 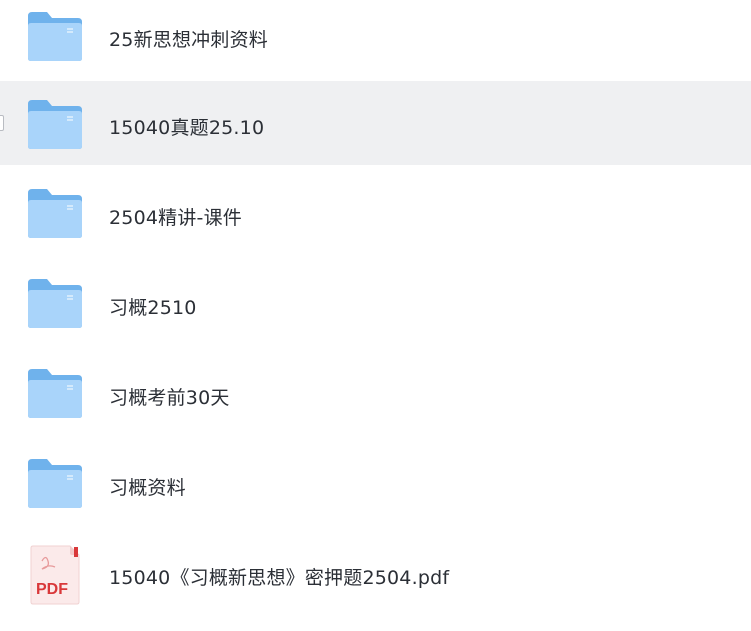 What do you see at coordinates (2, 123) in the screenshot?
I see `row-checkbox` at bounding box center [2, 123].